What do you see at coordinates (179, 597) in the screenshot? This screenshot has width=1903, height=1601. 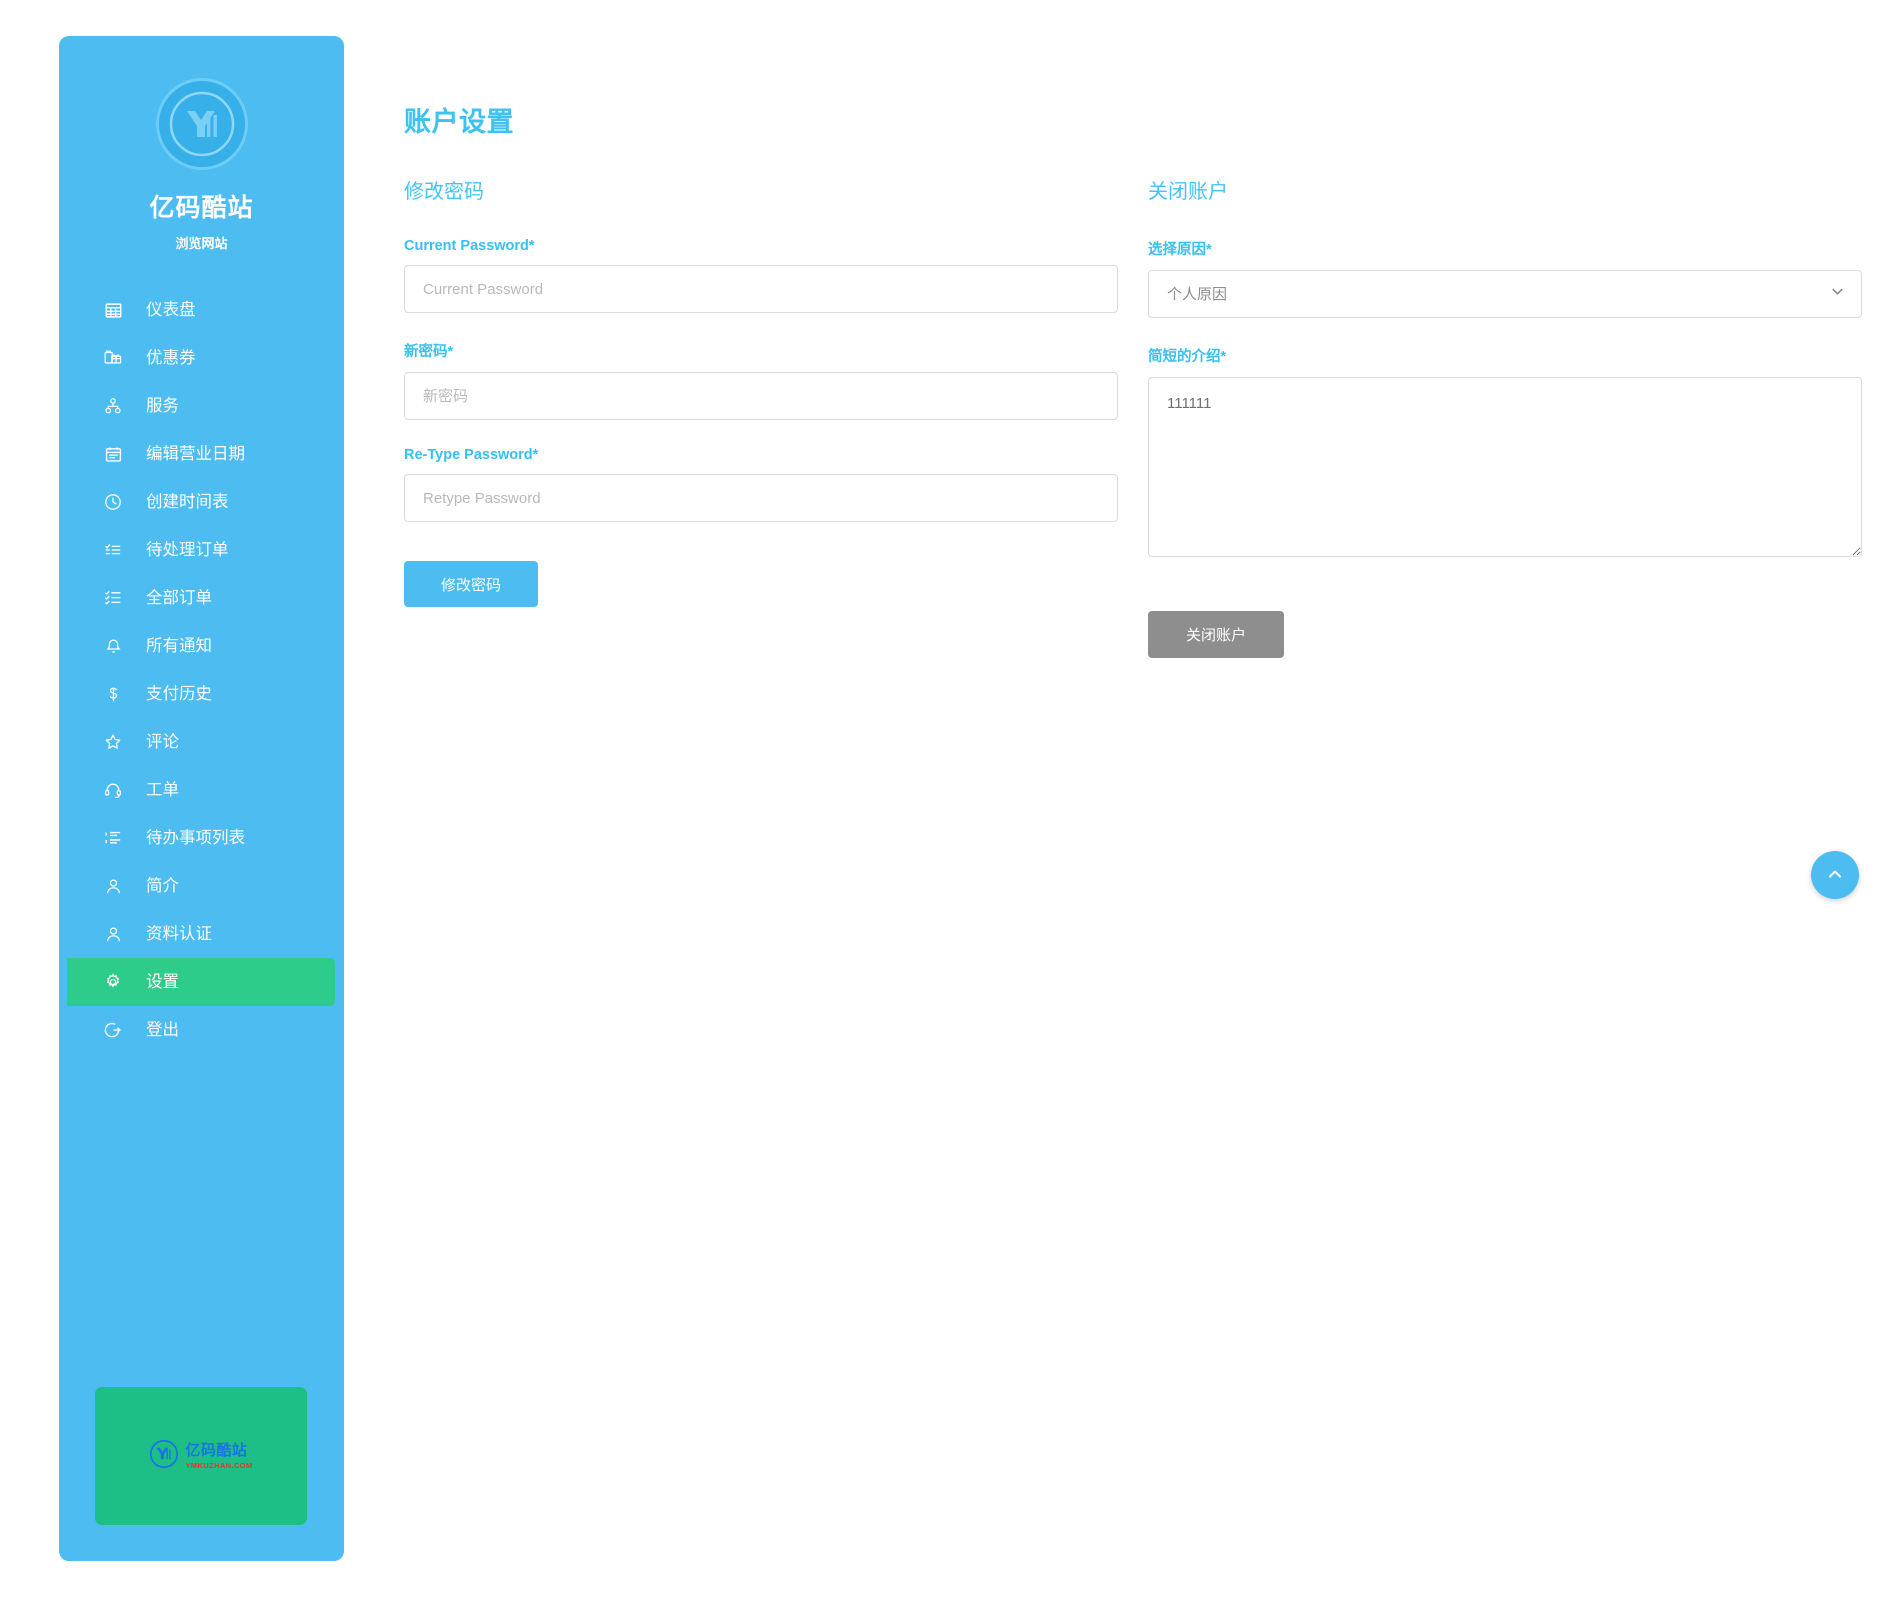 I see `sidebar-item-label: 全部订单` at bounding box center [179, 597].